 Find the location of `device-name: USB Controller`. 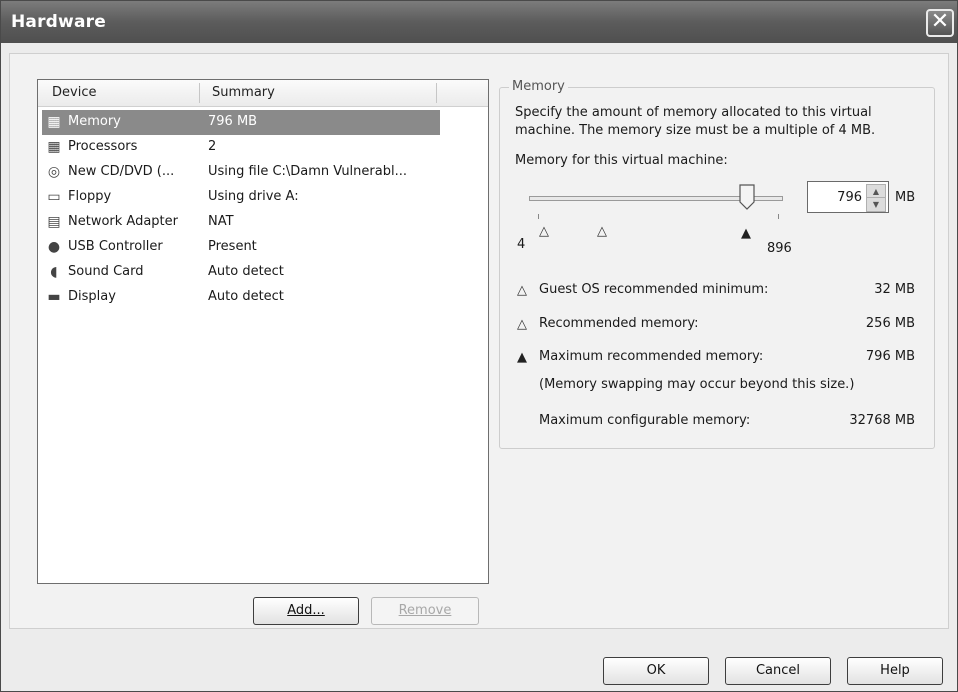

device-name: USB Controller is located at coordinates (115, 246).